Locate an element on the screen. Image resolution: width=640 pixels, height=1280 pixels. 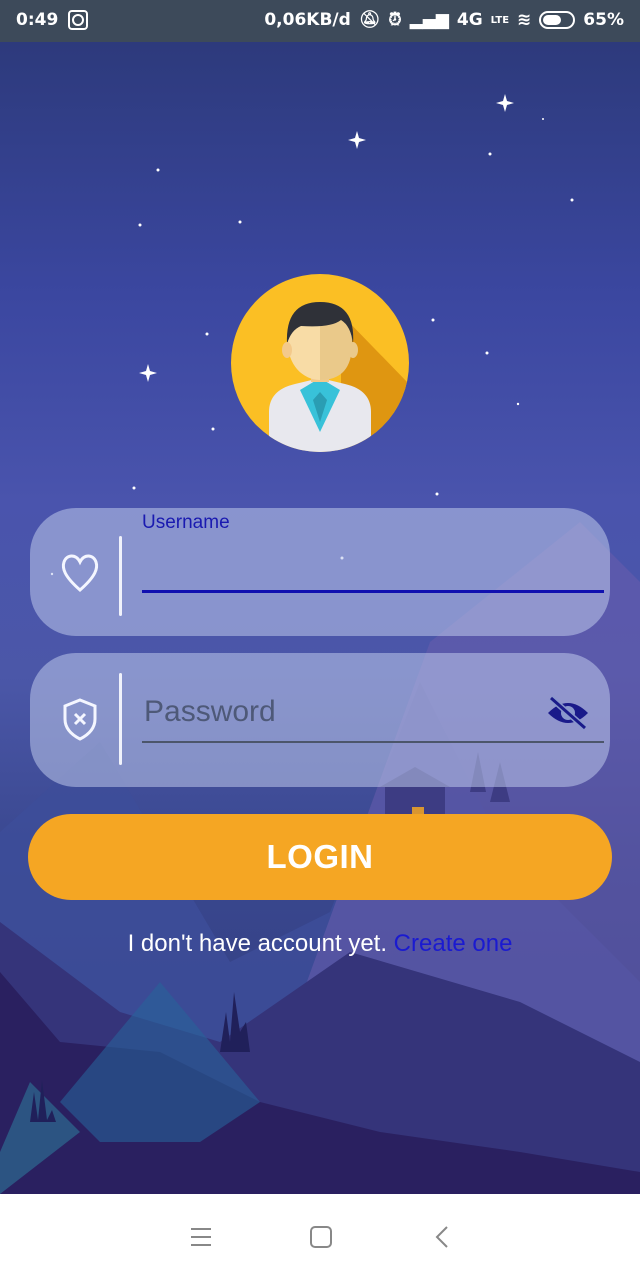
wifi-icon: ≋ is located at coordinates (524, 20).